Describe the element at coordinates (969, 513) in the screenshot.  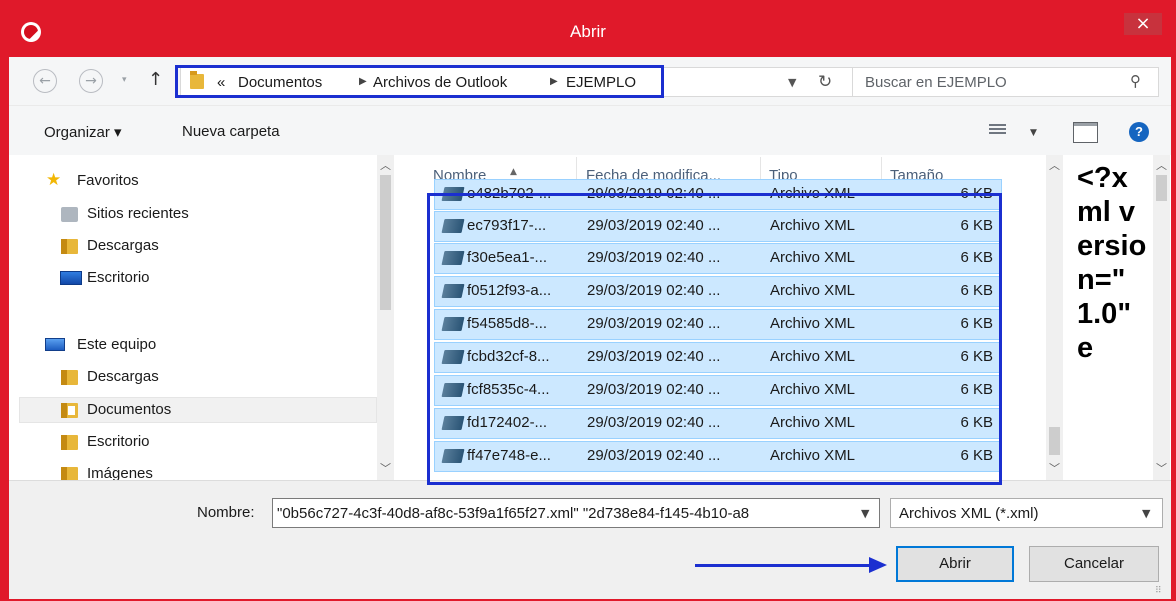
I see `file-type-value: Archivos XML (*.xml)` at that location.